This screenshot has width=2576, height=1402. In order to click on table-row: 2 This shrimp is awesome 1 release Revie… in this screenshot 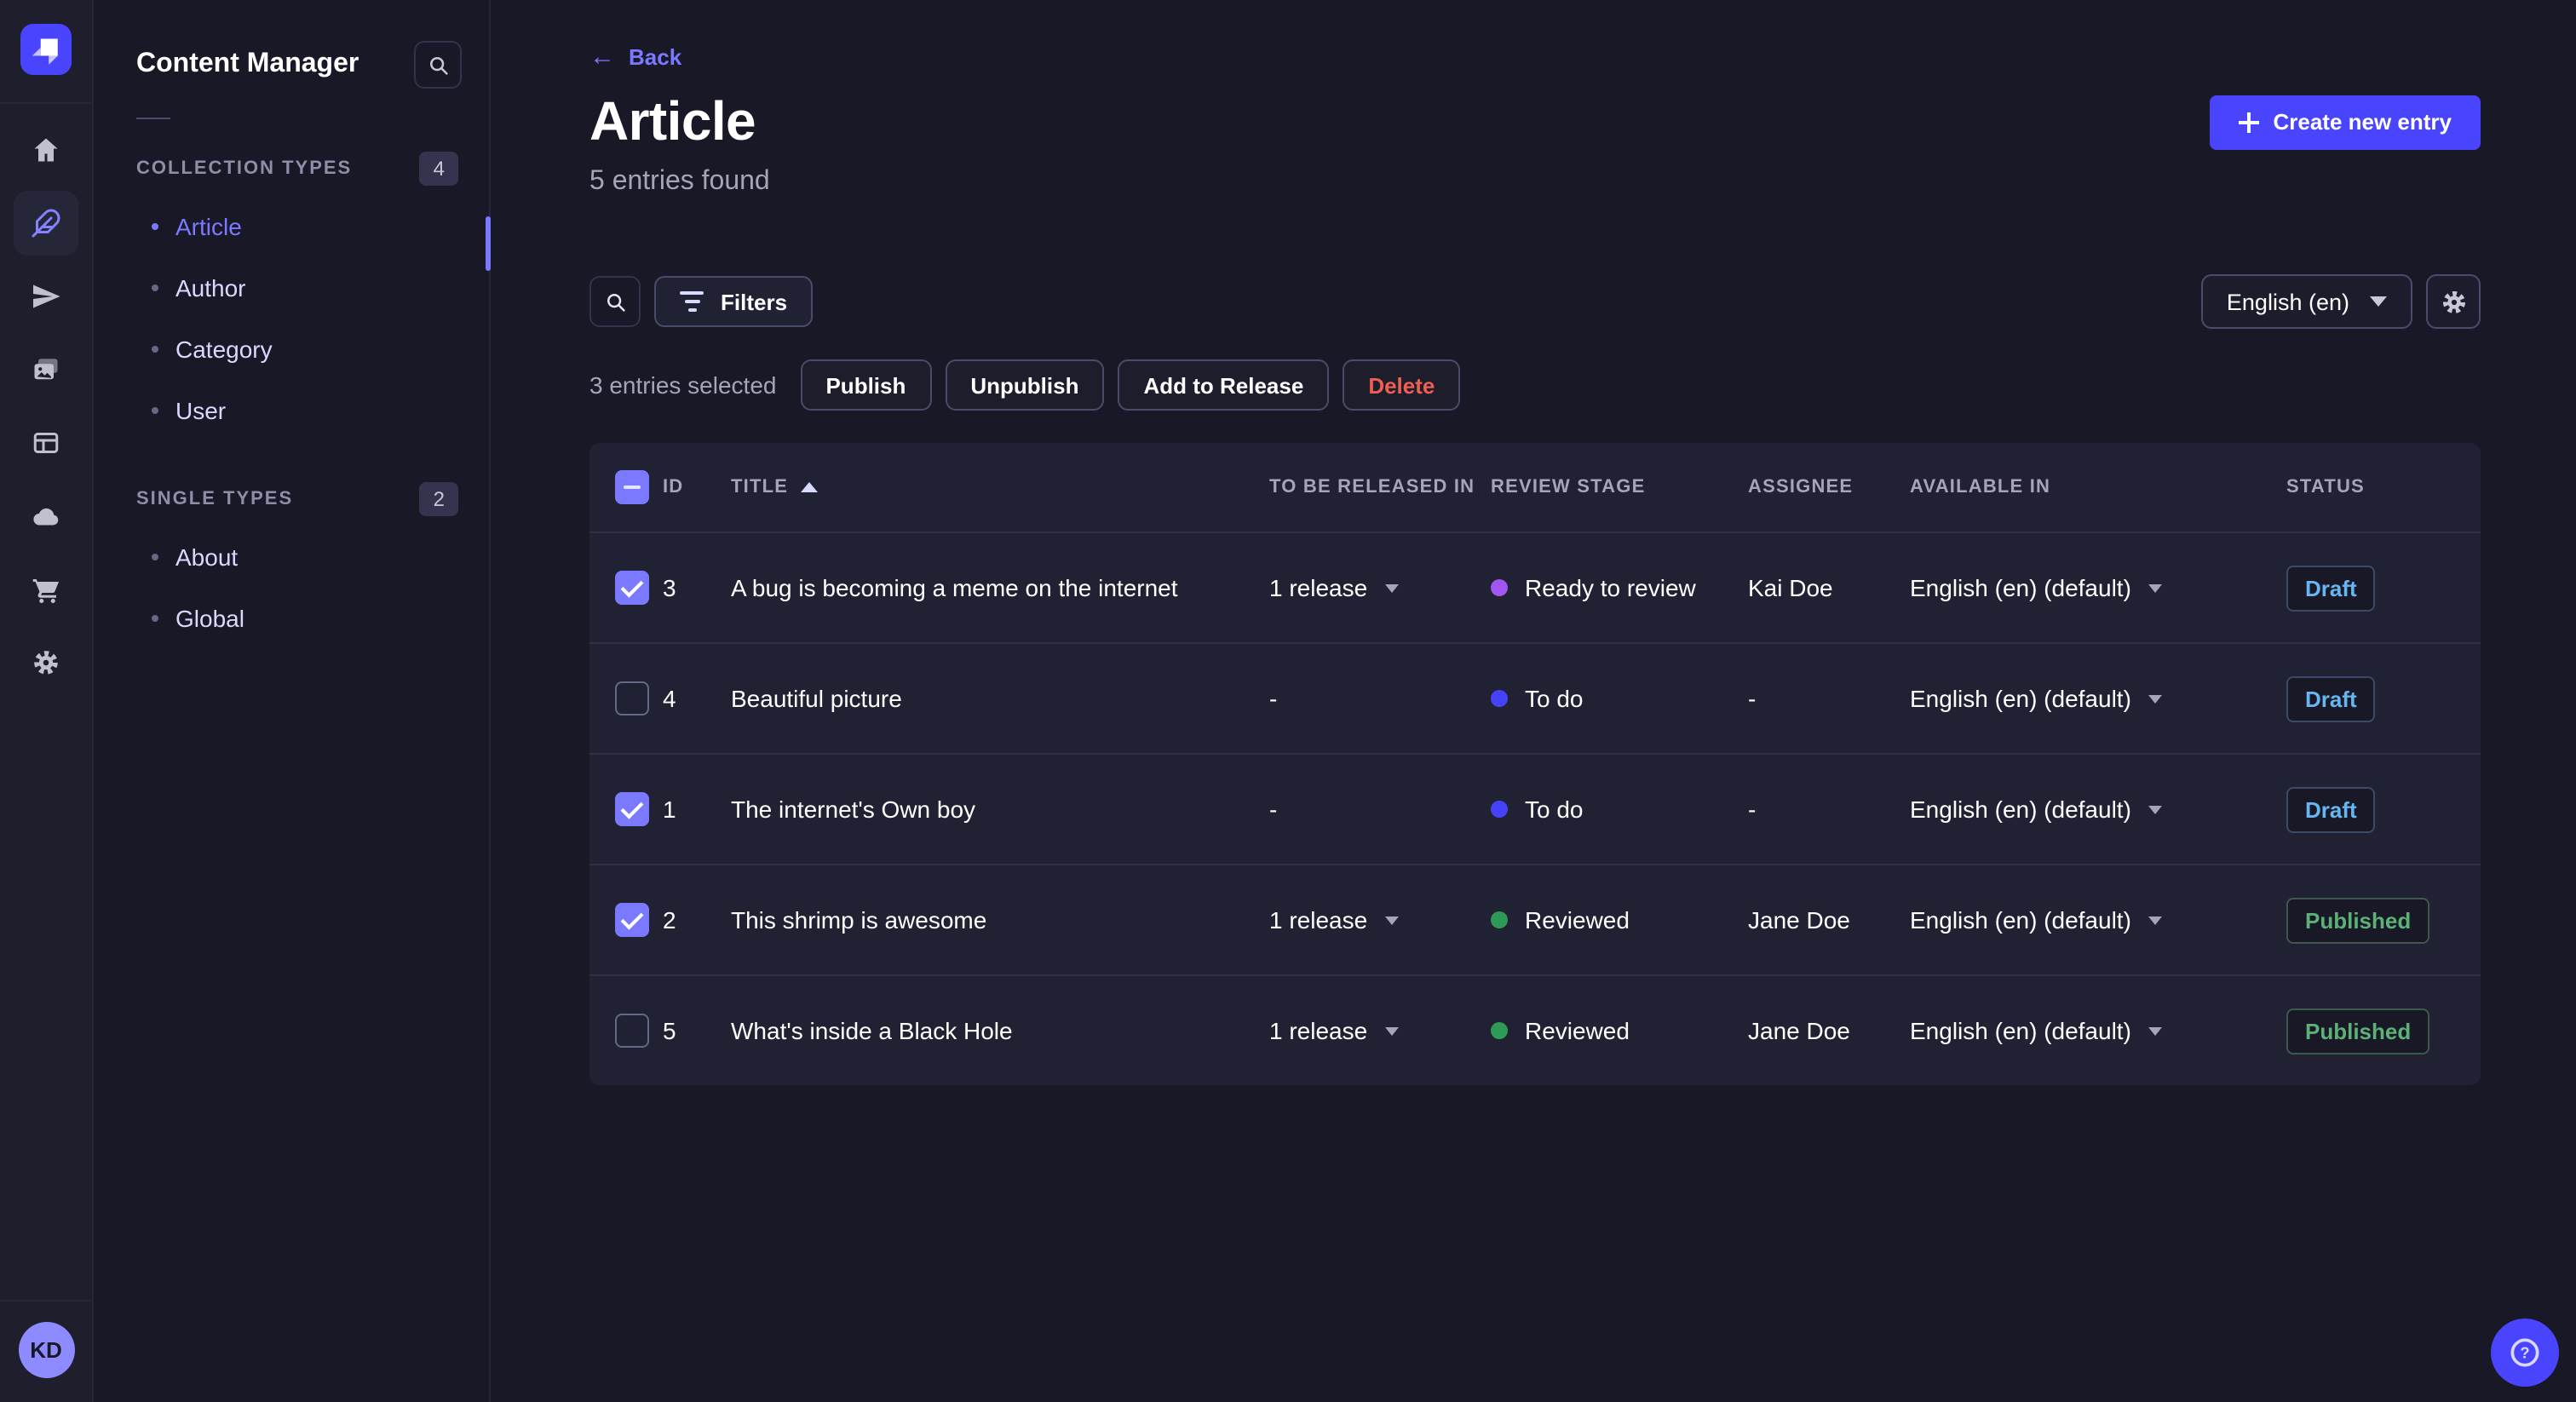, I will do `click(1535, 919)`.